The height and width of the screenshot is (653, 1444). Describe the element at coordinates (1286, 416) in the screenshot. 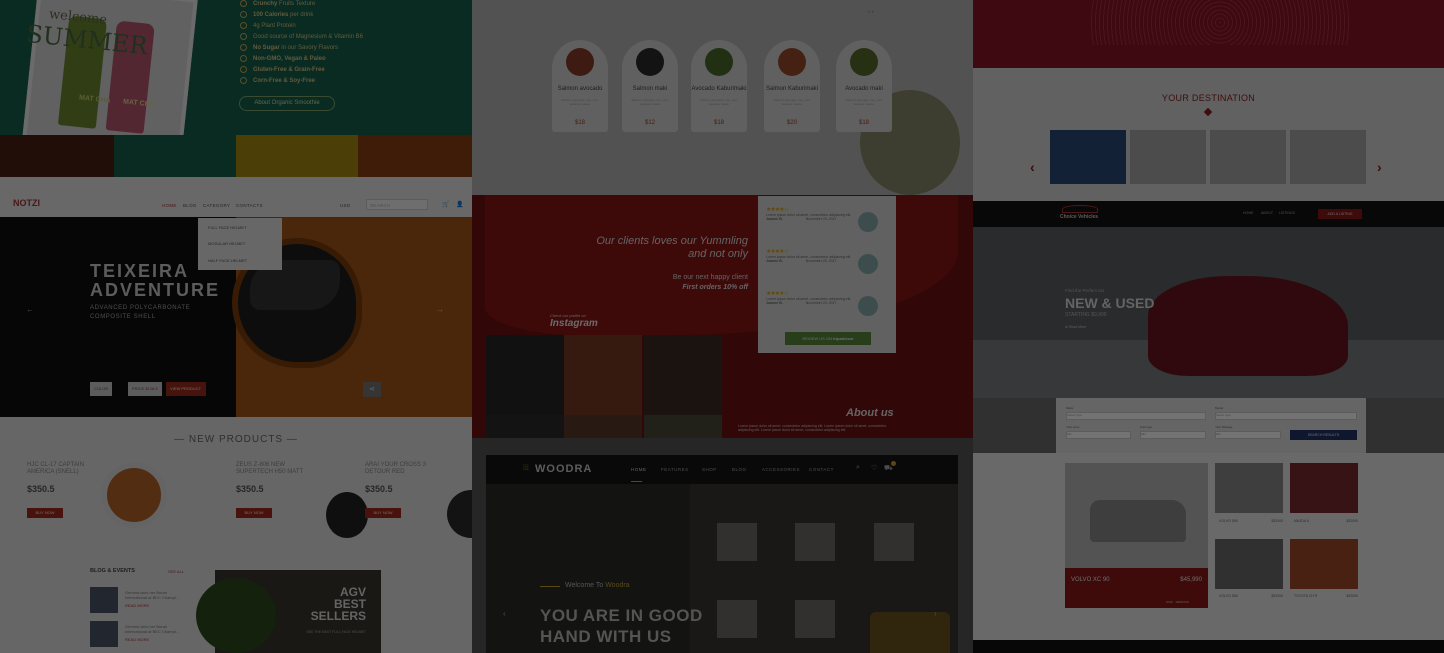

I see `model-select: Select type` at that location.